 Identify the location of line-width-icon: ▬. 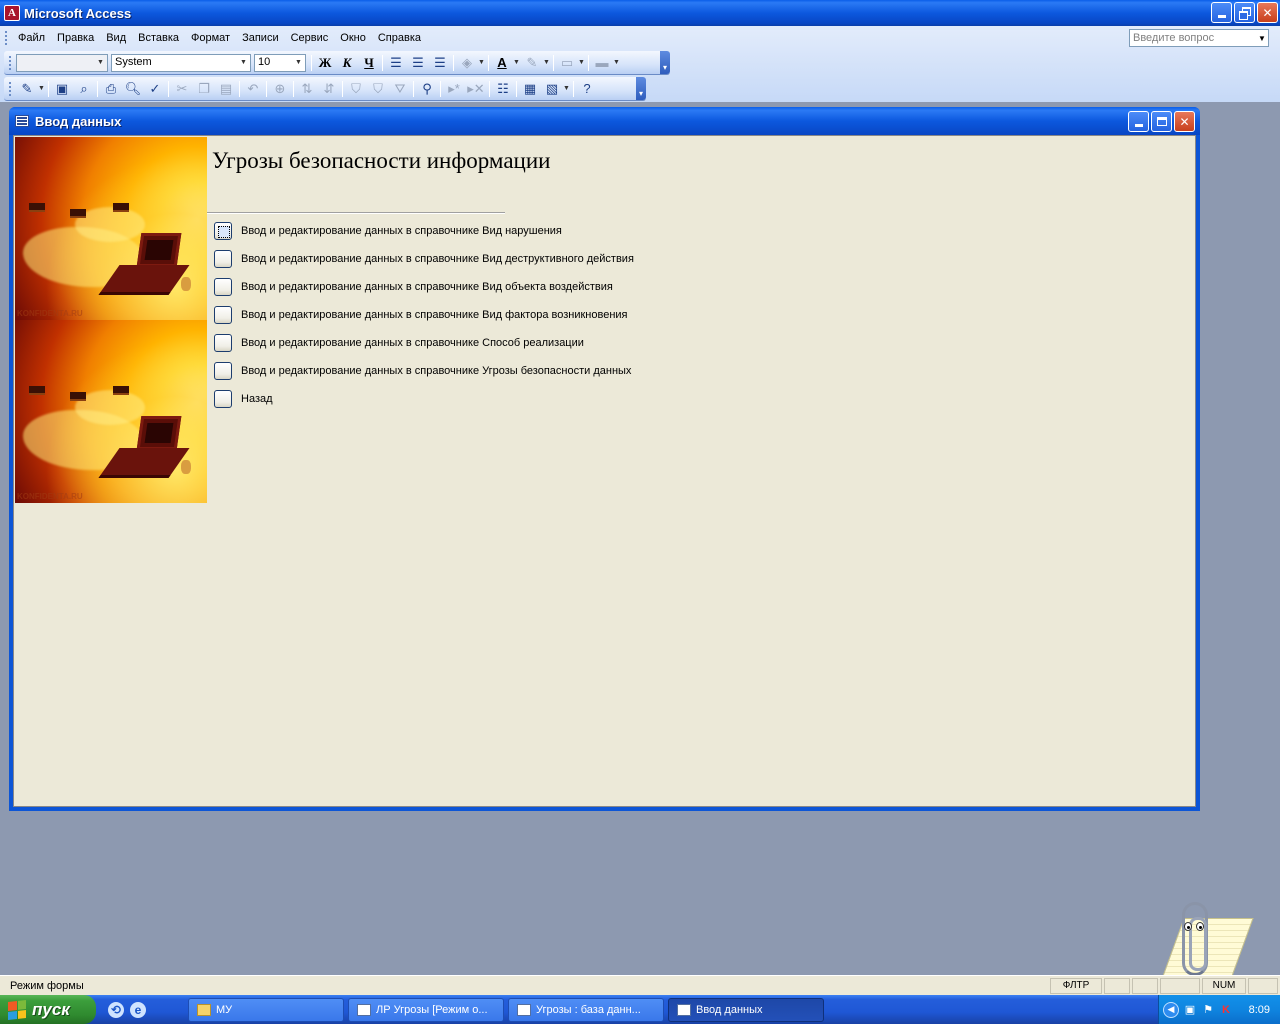
(602, 63).